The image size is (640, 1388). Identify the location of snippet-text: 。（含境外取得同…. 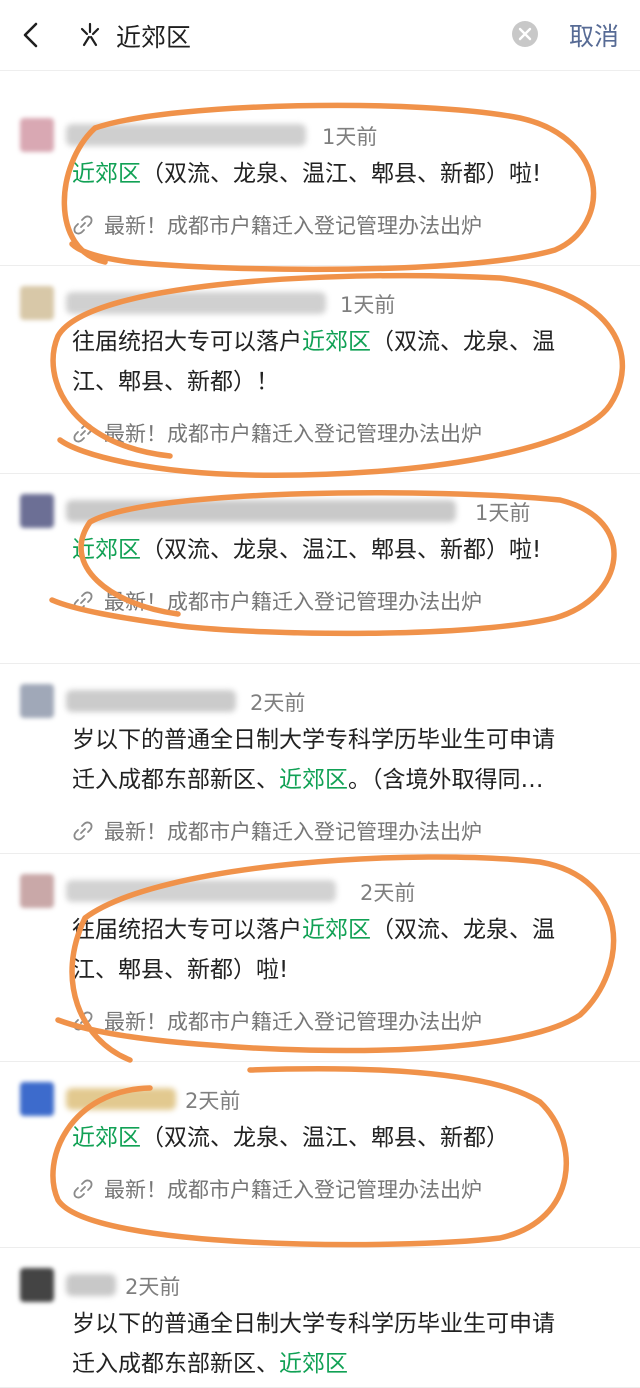
(446, 780).